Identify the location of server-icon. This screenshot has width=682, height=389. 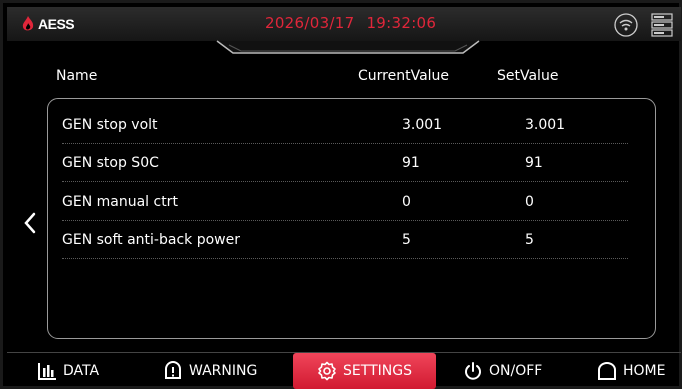
(662, 25).